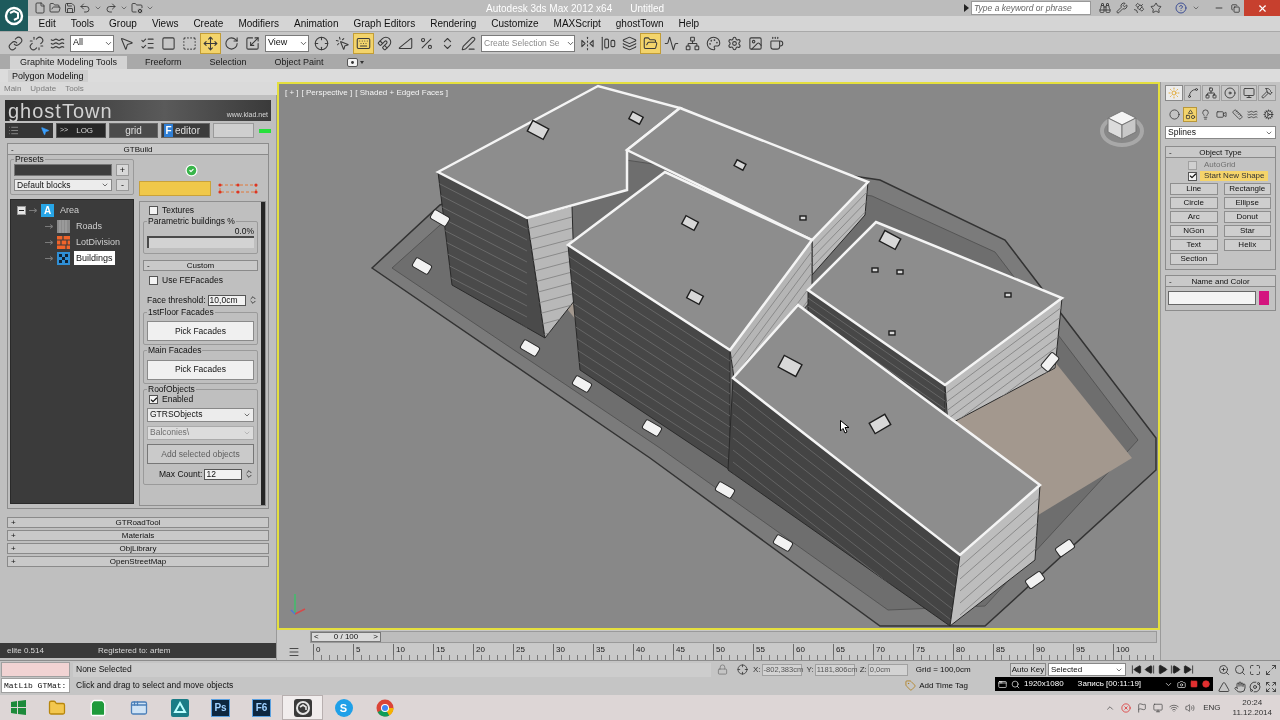  Describe the element at coordinates (233, 130) in the screenshot. I see `toolbar-field` at that location.